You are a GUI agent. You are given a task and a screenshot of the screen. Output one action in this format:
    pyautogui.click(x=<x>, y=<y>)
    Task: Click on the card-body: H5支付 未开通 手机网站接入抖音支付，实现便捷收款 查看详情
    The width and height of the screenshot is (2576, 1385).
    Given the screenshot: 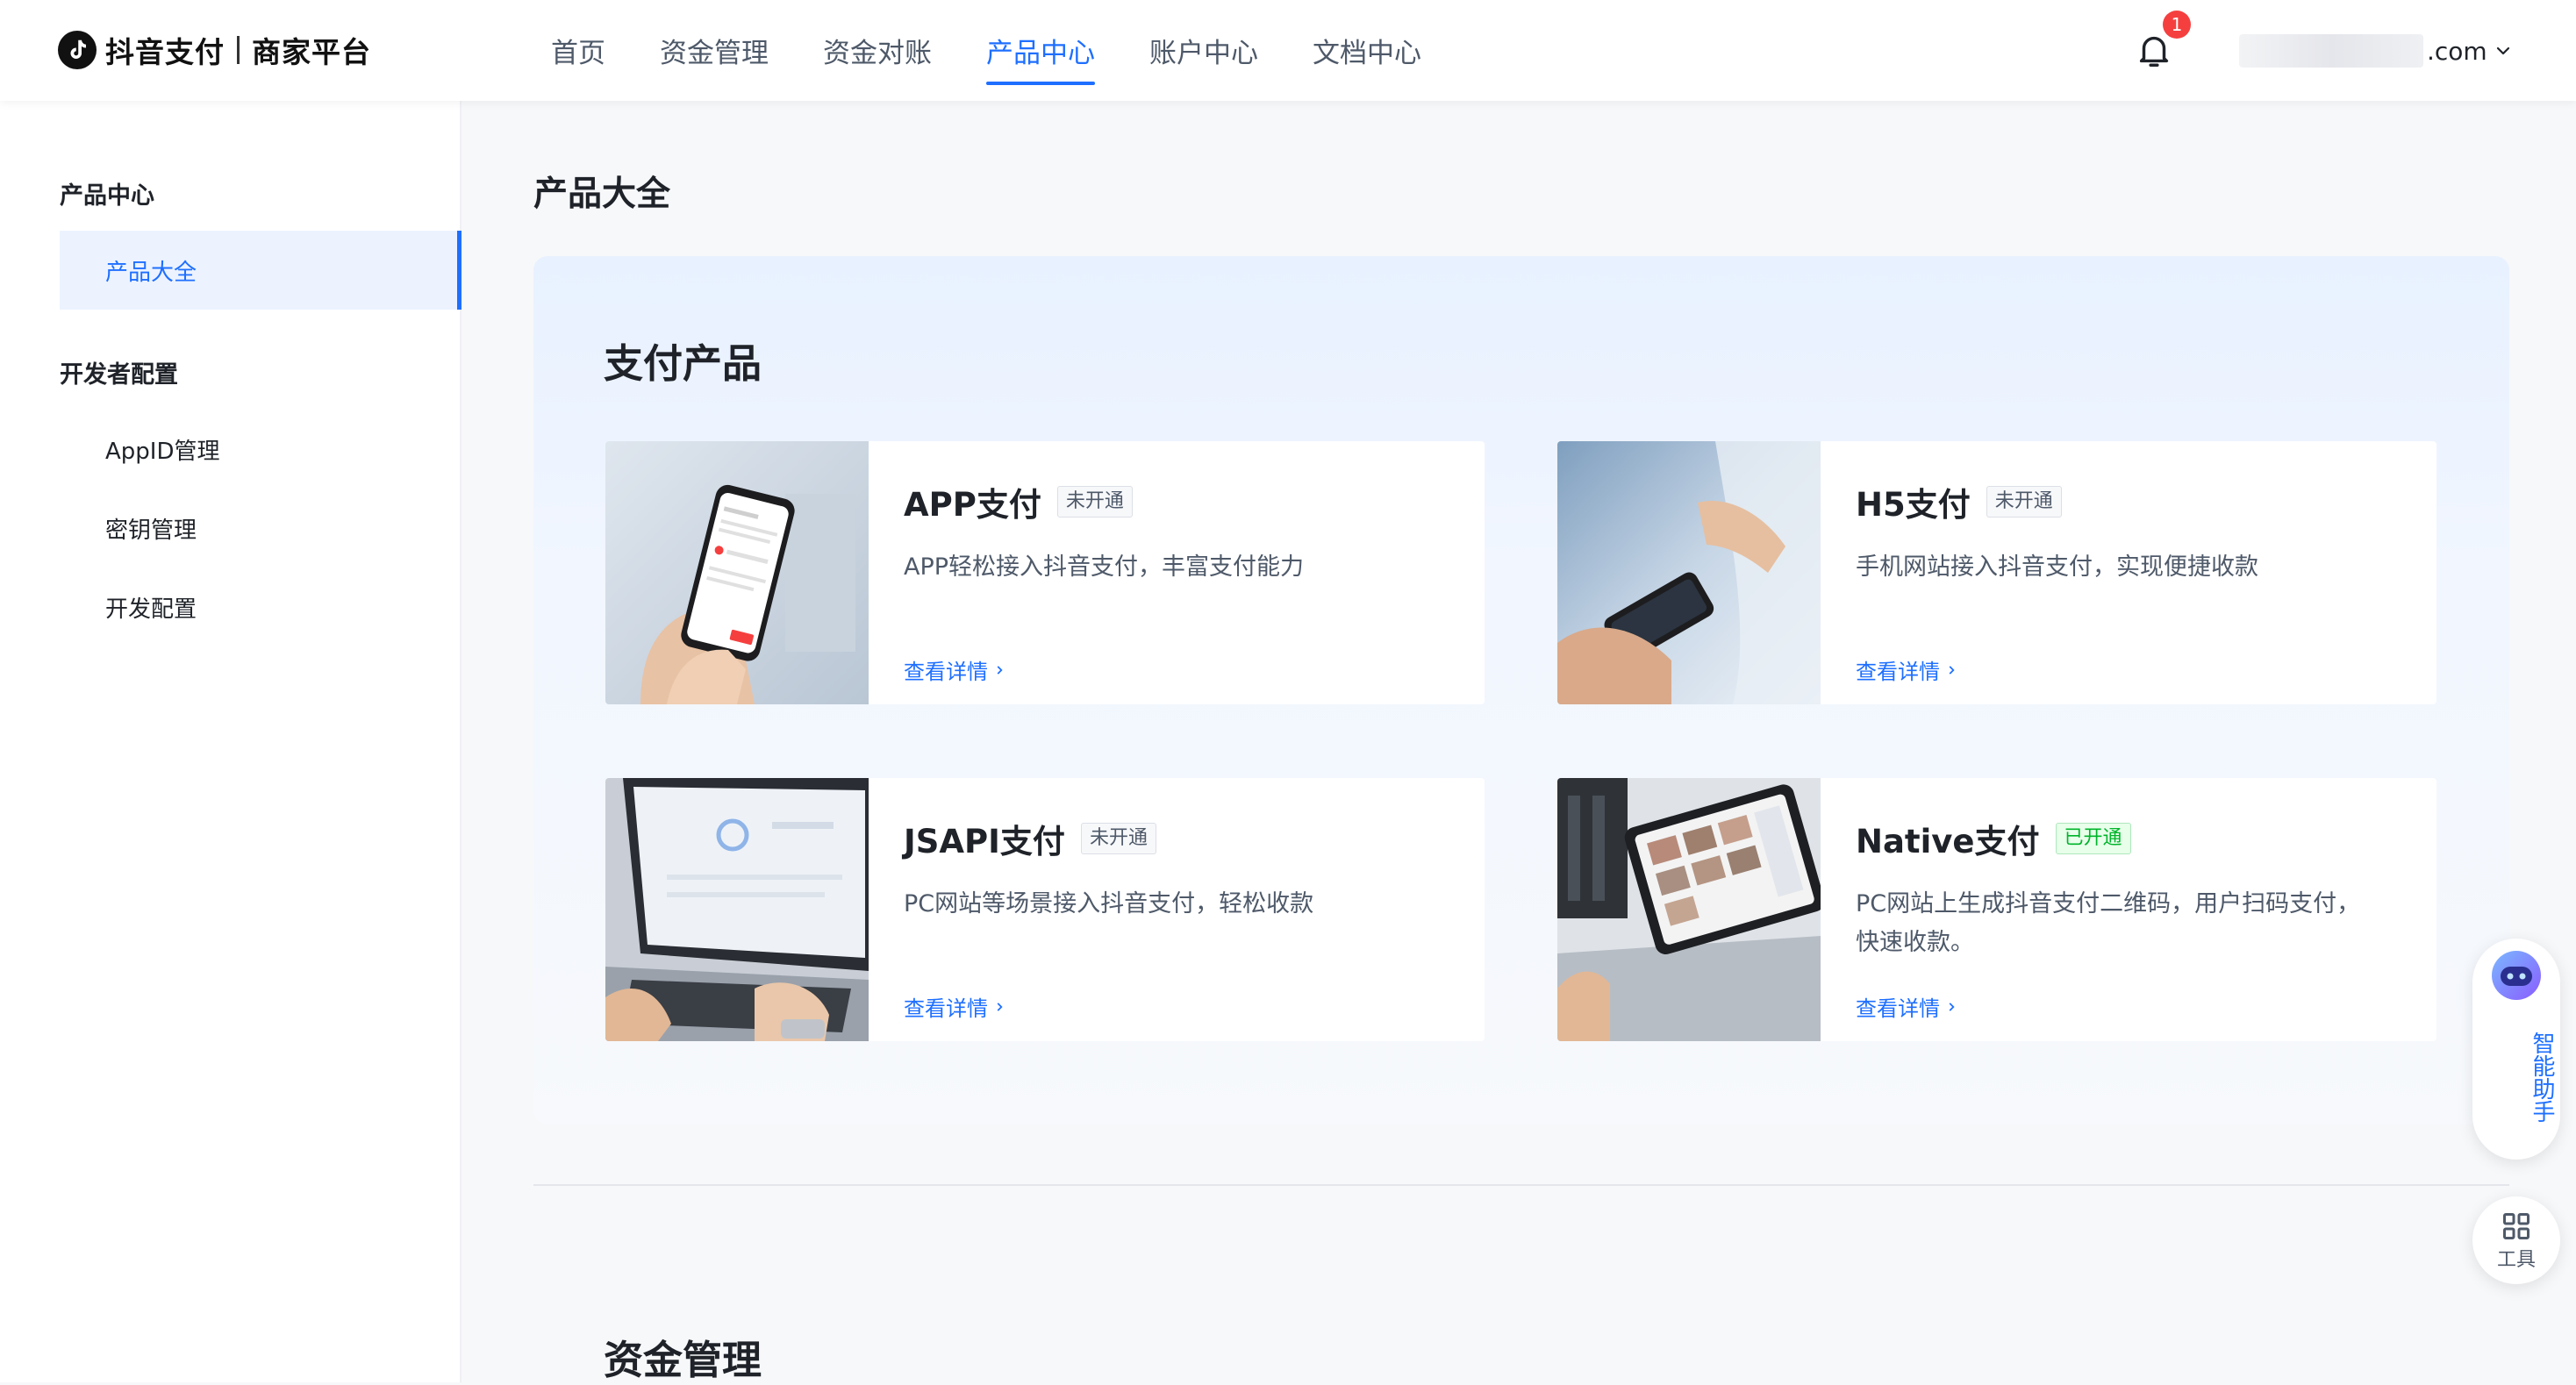 What is the action you would take?
    pyautogui.click(x=2128, y=572)
    